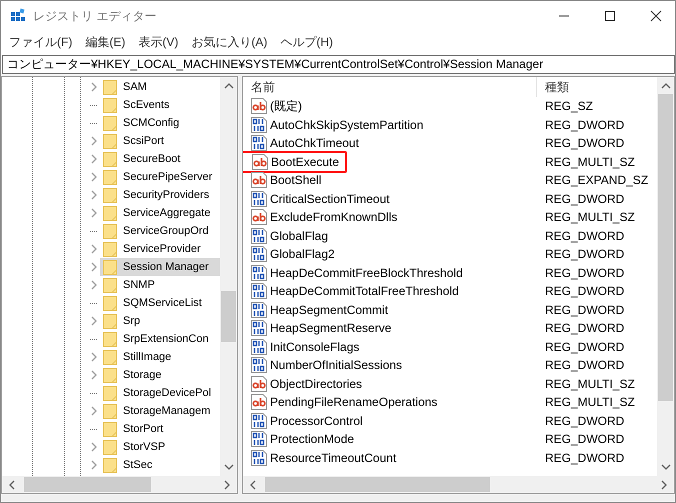  What do you see at coordinates (553, 87) in the screenshot?
I see `column-header: 種類` at bounding box center [553, 87].